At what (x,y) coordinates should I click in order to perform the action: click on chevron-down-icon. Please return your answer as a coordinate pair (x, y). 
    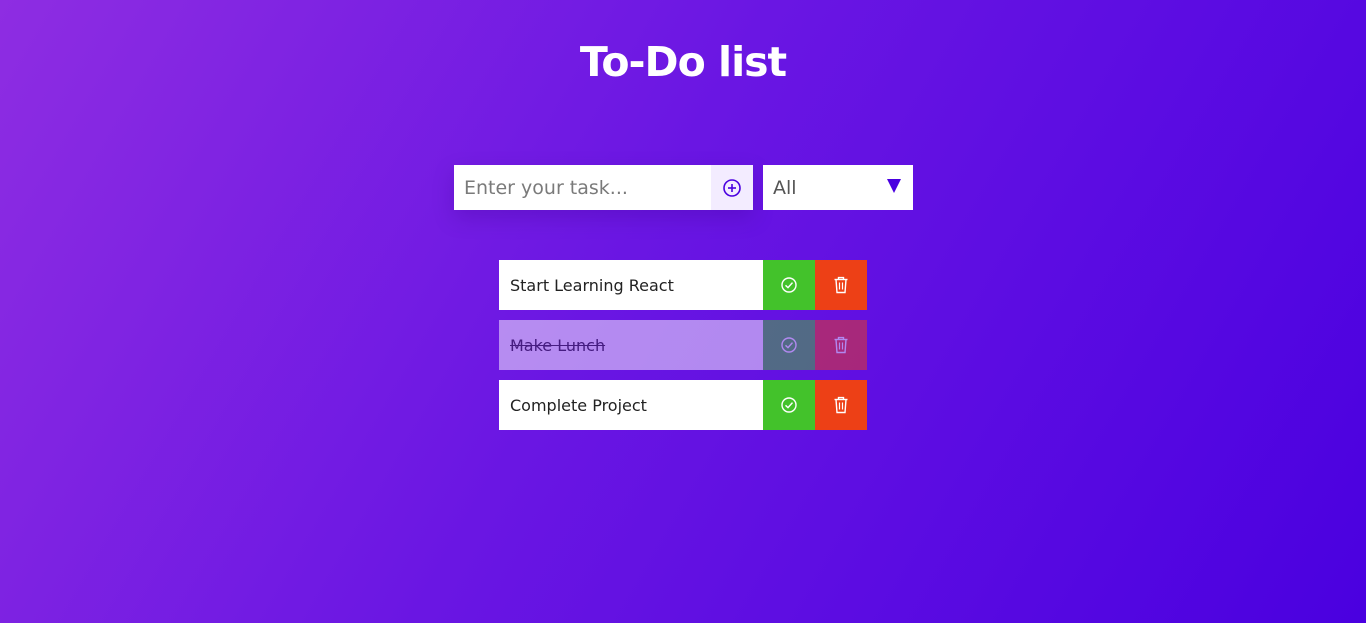
    Looking at the image, I should click on (894, 186).